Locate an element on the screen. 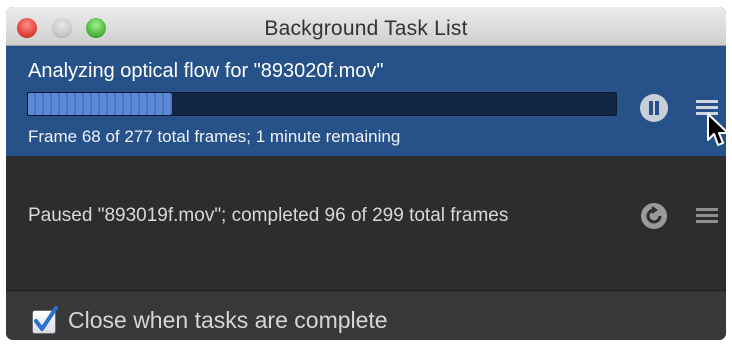  window-title: Background Task List is located at coordinates (366, 28).